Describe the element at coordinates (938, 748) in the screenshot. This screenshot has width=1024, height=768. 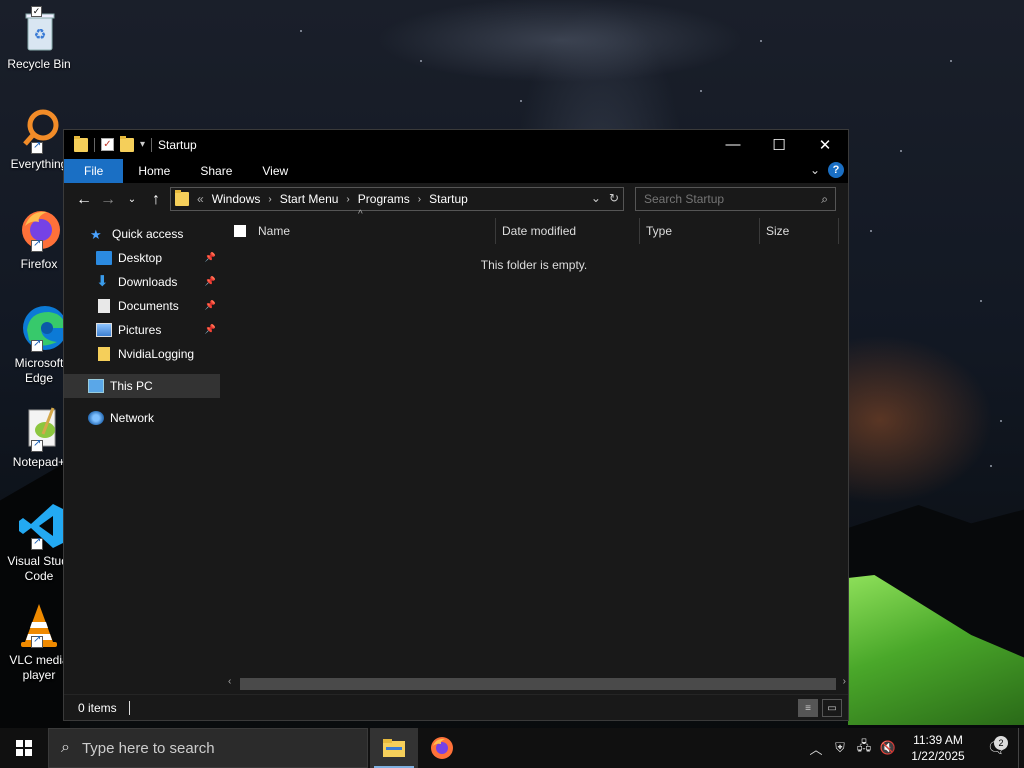
I see `clock: 11:39 AM 1/22/2025` at that location.